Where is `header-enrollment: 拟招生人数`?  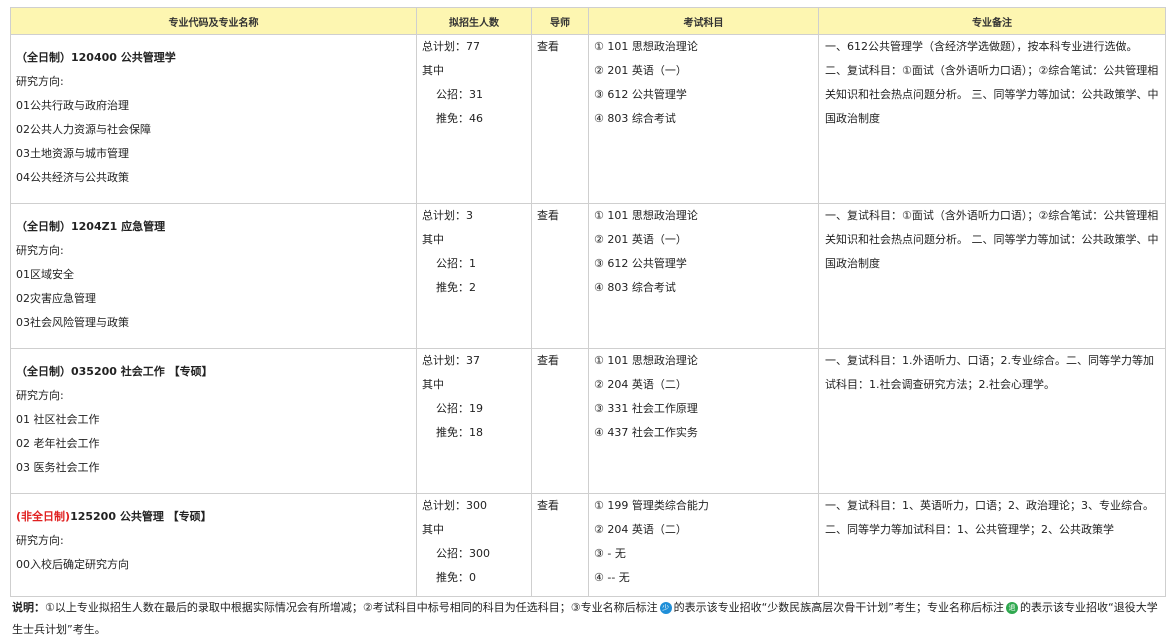 header-enrollment: 拟招生人数 is located at coordinates (474, 21).